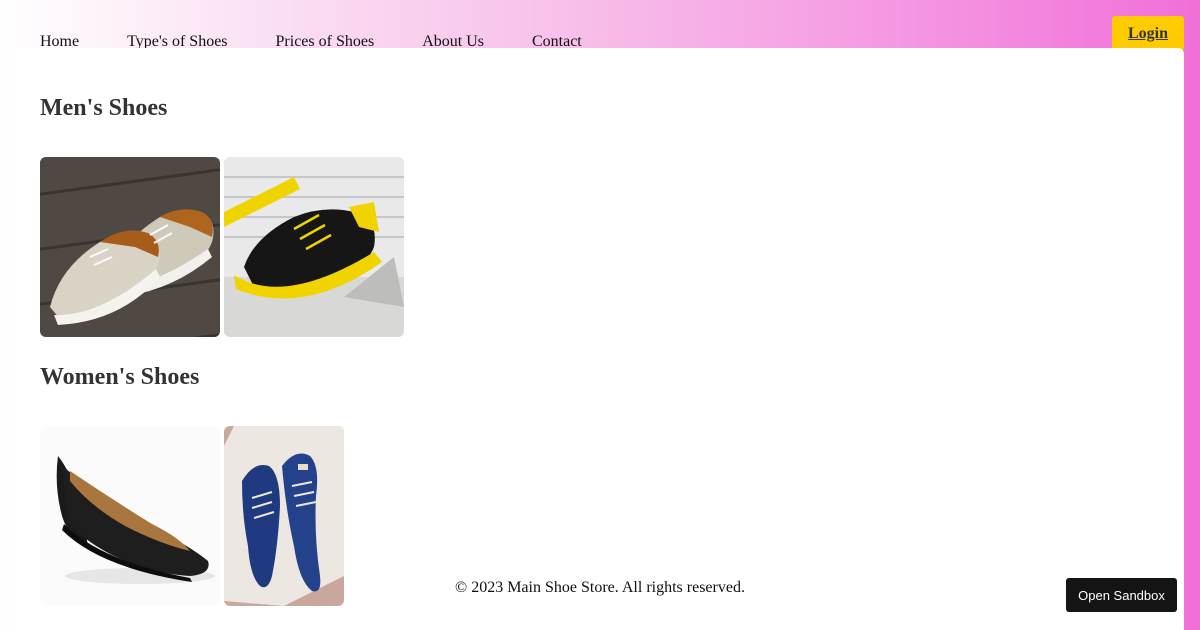 This screenshot has width=1200, height=630. Describe the element at coordinates (1121, 595) in the screenshot. I see `open-sandbox-button: Open Sandbox` at that location.